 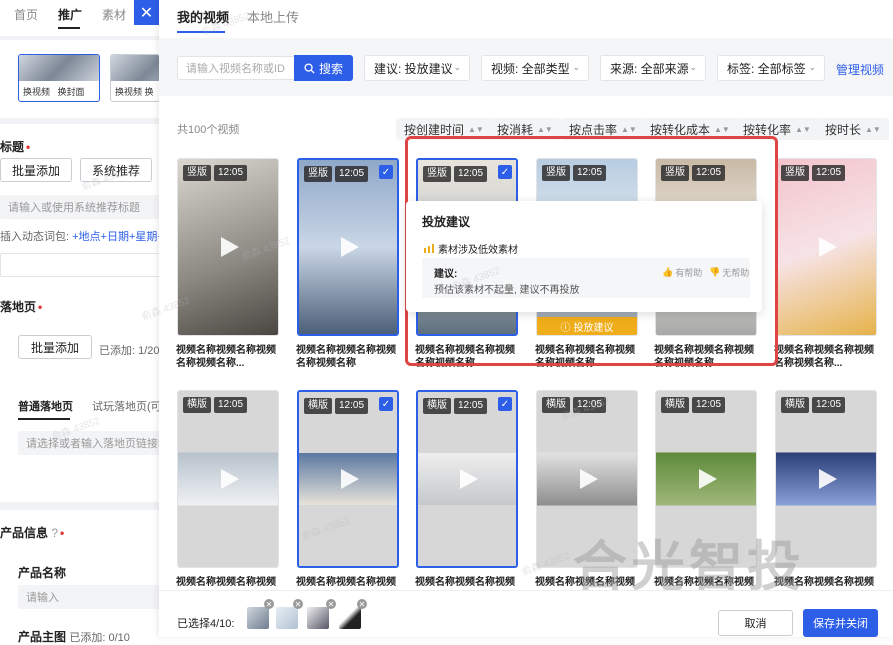 What do you see at coordinates (135, 78) in the screenshot?
I see `creative-thumb-2: 换视频 换` at bounding box center [135, 78].